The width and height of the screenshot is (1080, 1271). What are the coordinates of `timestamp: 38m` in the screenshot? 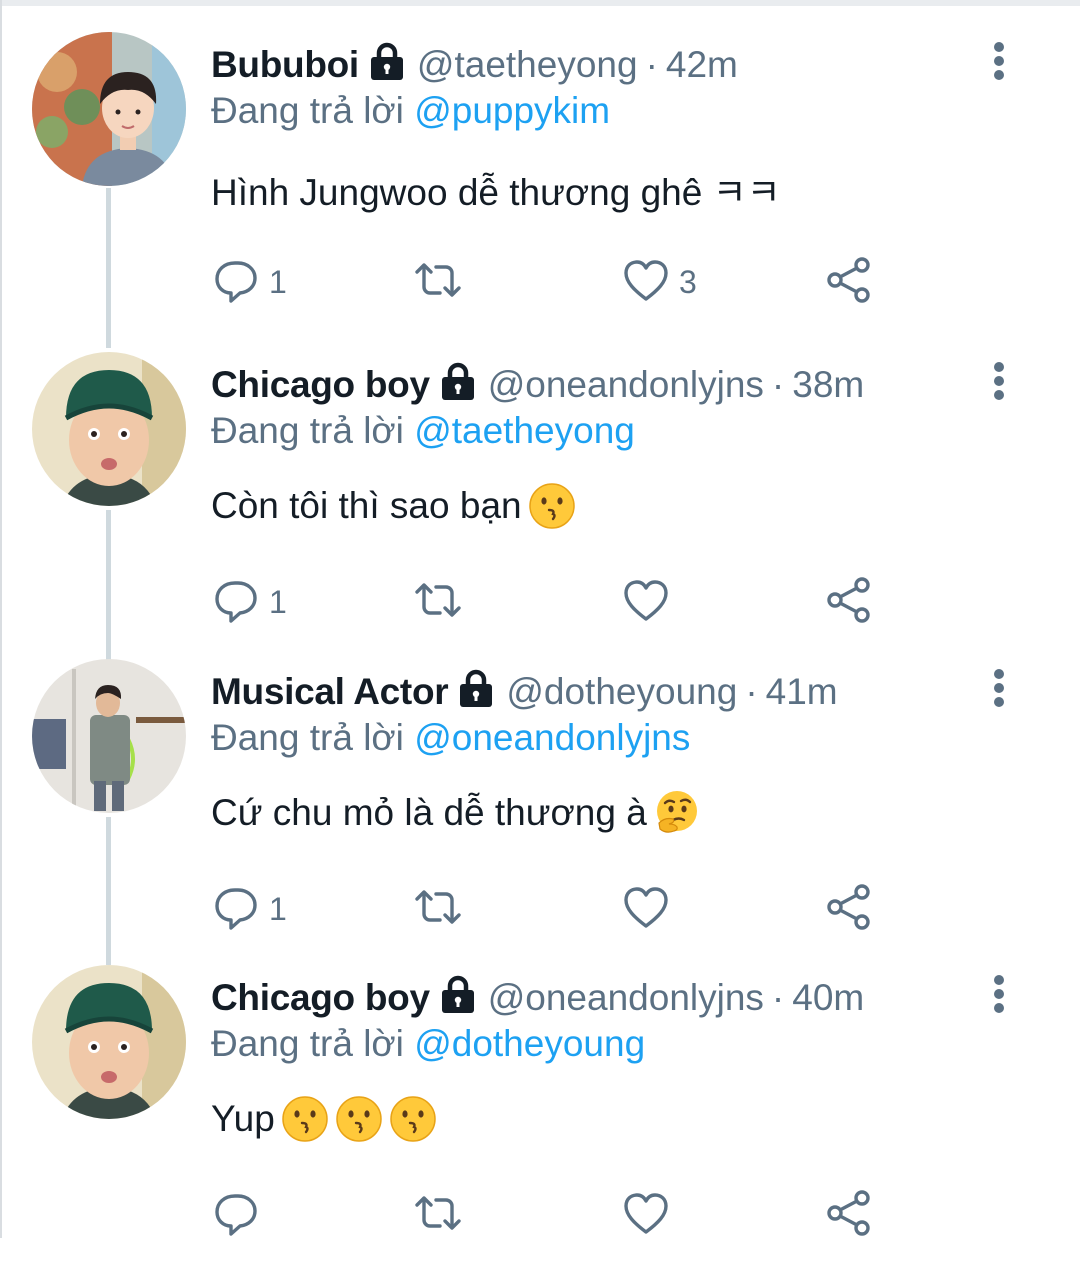 It's located at (828, 385).